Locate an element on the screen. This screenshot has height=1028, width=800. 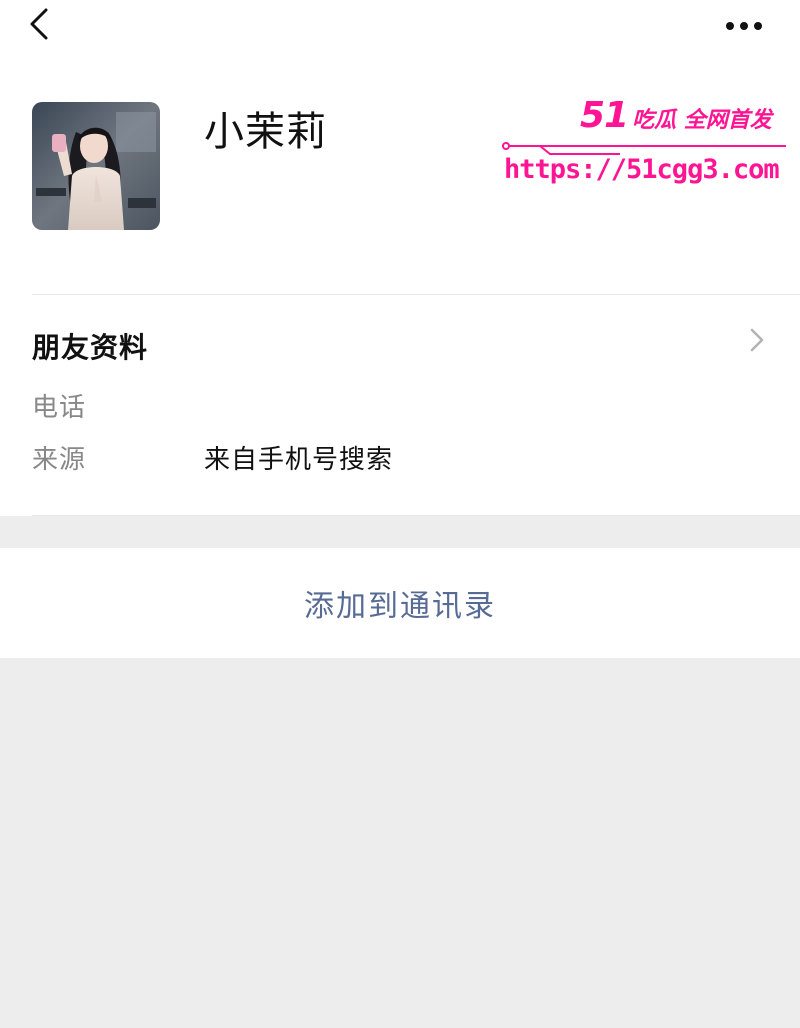
chevron-right-icon is located at coordinates (757, 340).